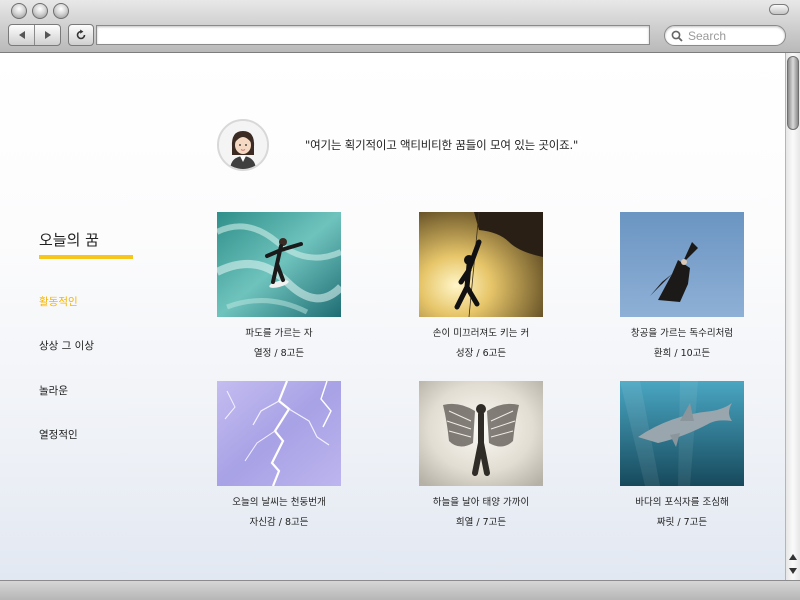 The height and width of the screenshot is (600, 800). Describe the element at coordinates (682, 433) in the screenshot. I see `shark-underwater-image` at that location.